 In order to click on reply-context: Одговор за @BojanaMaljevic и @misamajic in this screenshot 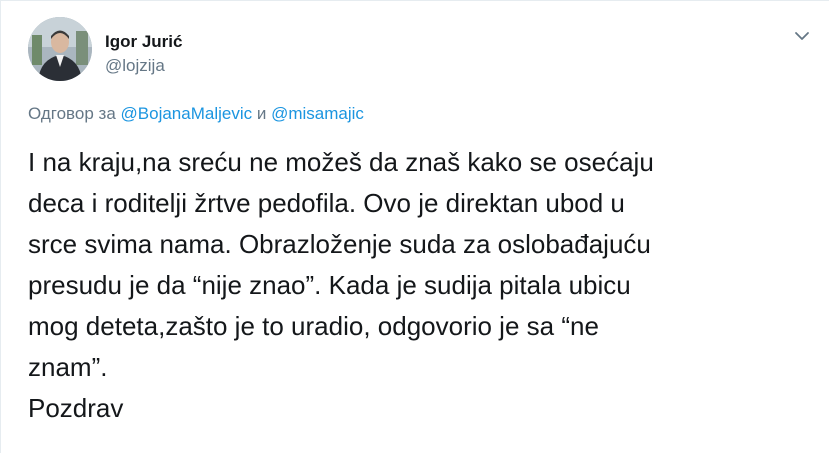, I will do `click(196, 114)`.